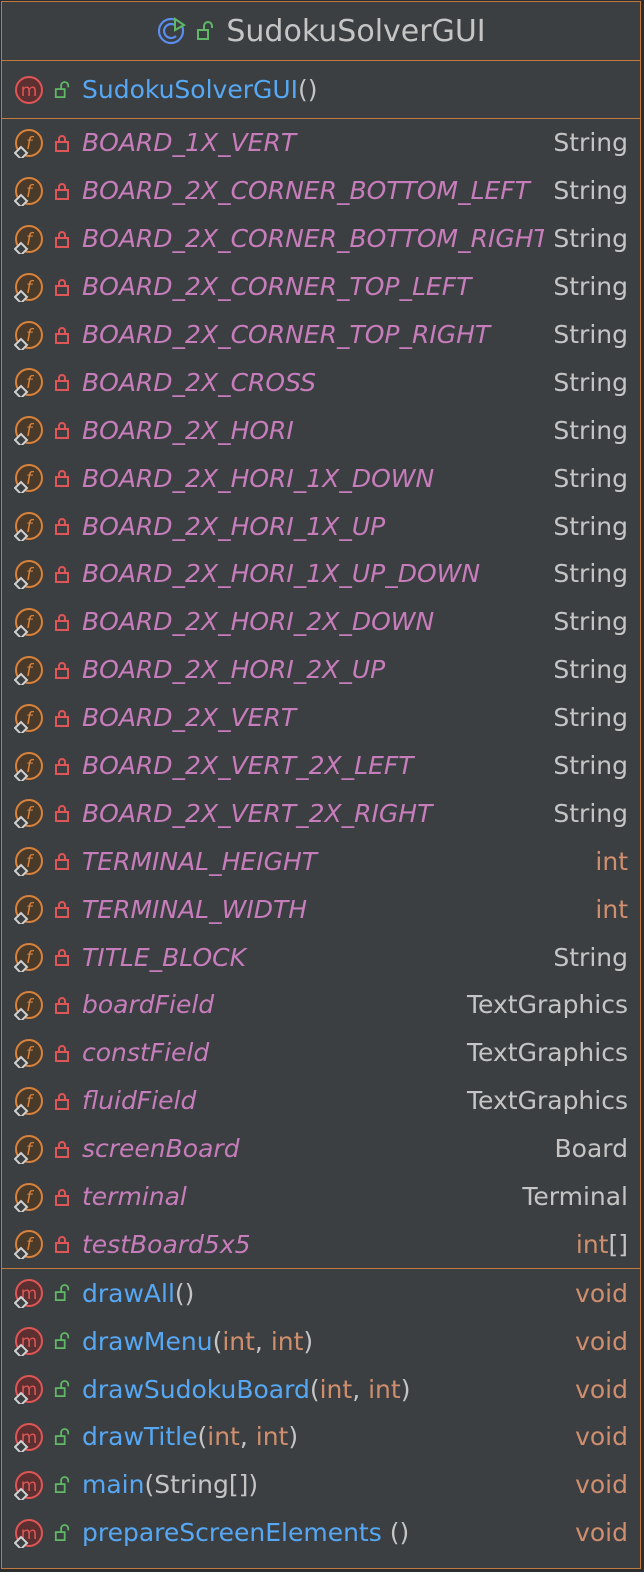 The image size is (644, 1572). Describe the element at coordinates (321, 1341) in the screenshot. I see `method-row: m drawMenu(int, int) void` at that location.